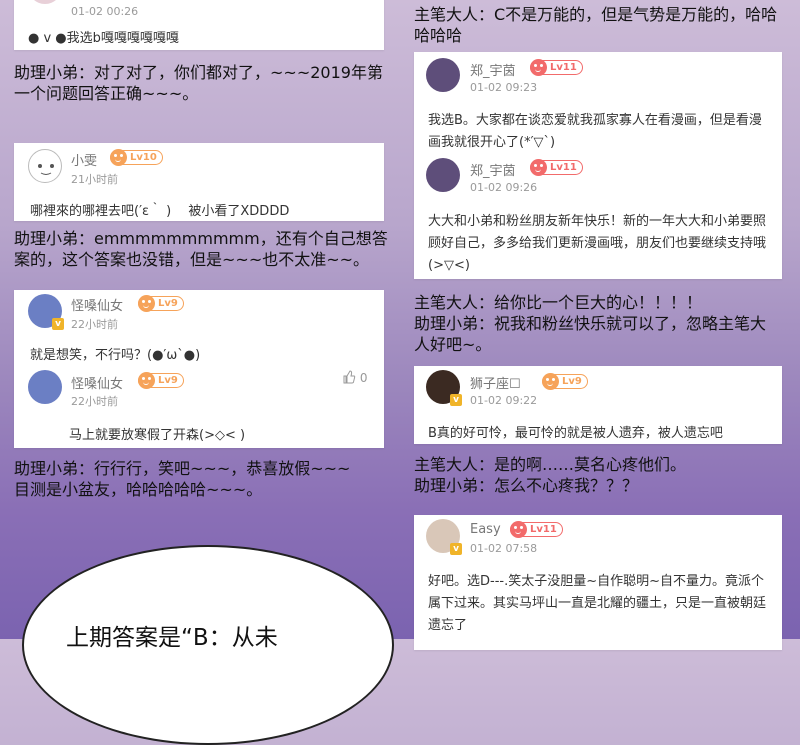 This screenshot has width=800, height=745. What do you see at coordinates (105, 11) in the screenshot?
I see `comment-time: 01-02 00:26` at bounding box center [105, 11].